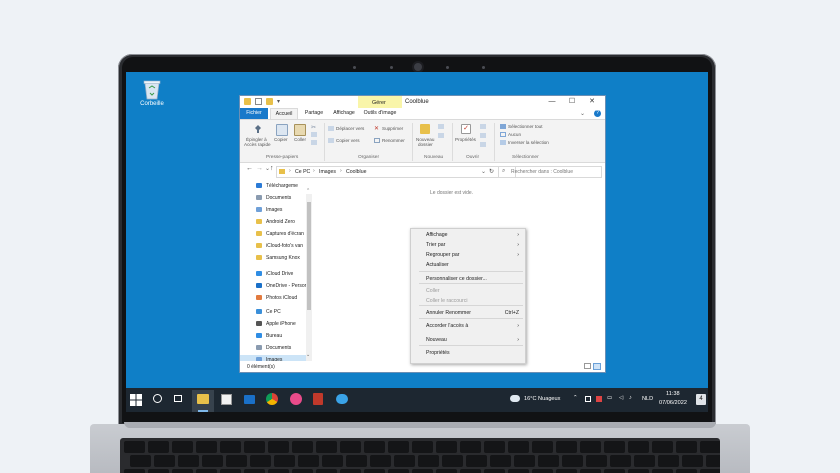  I want to click on nav-item: Ce PC, so click(276, 312).